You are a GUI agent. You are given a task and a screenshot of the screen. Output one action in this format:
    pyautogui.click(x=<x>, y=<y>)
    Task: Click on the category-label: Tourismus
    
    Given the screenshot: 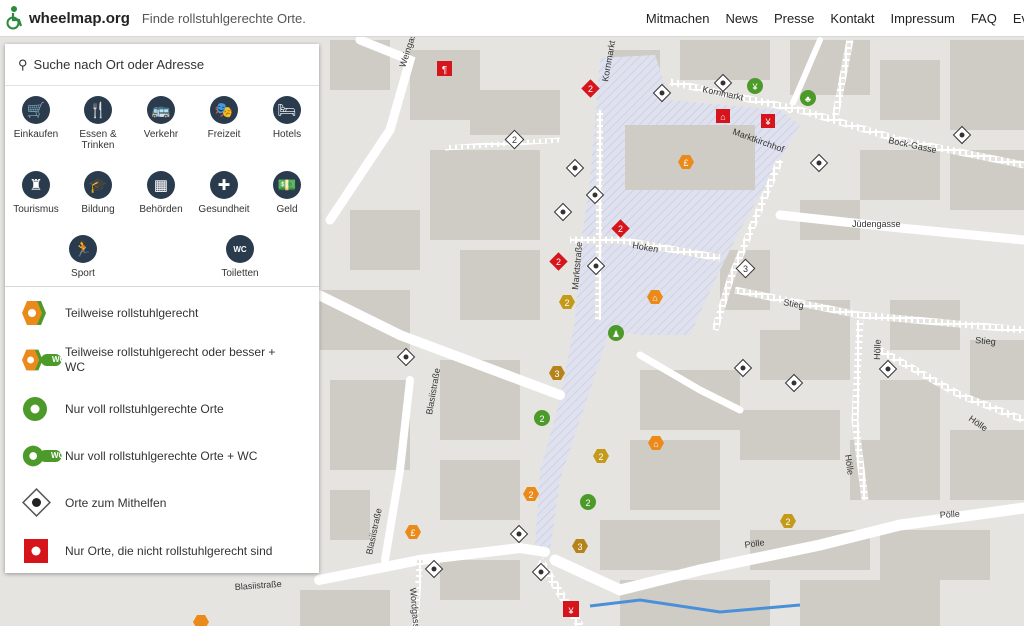 What is the action you would take?
    pyautogui.click(x=36, y=209)
    